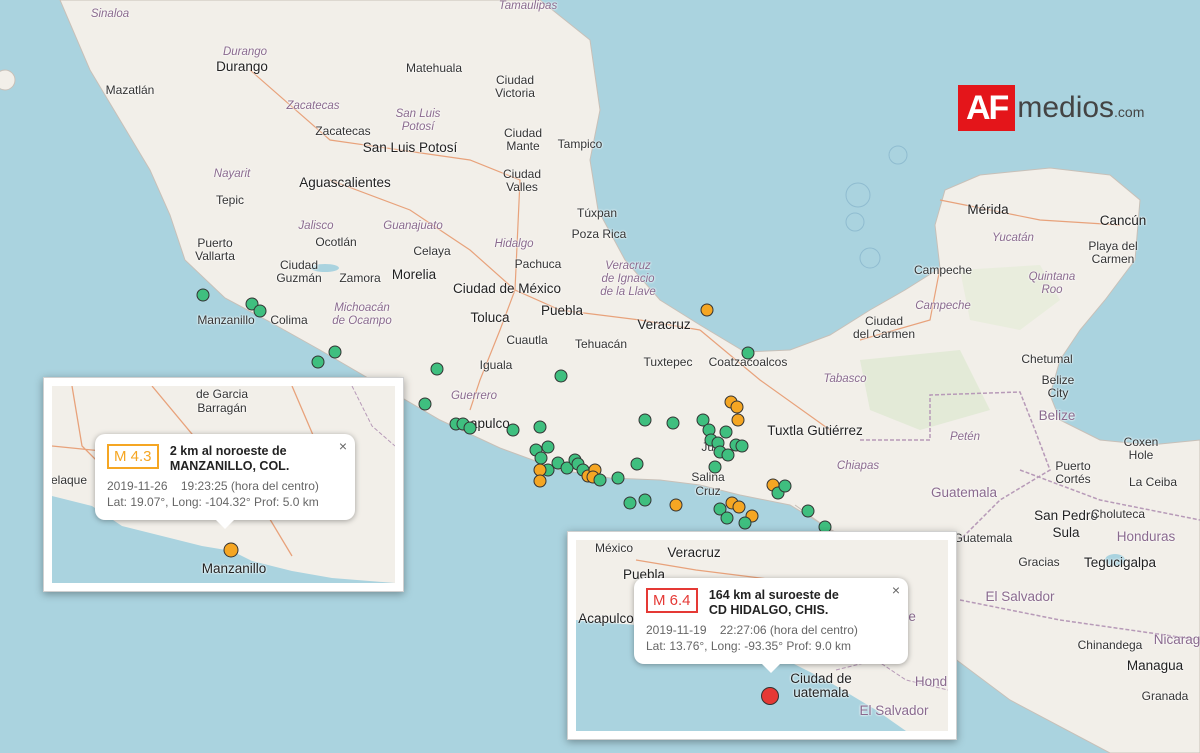 The height and width of the screenshot is (753, 1200). I want to click on label-aguascalientes: Aguascalientes, so click(345, 182).